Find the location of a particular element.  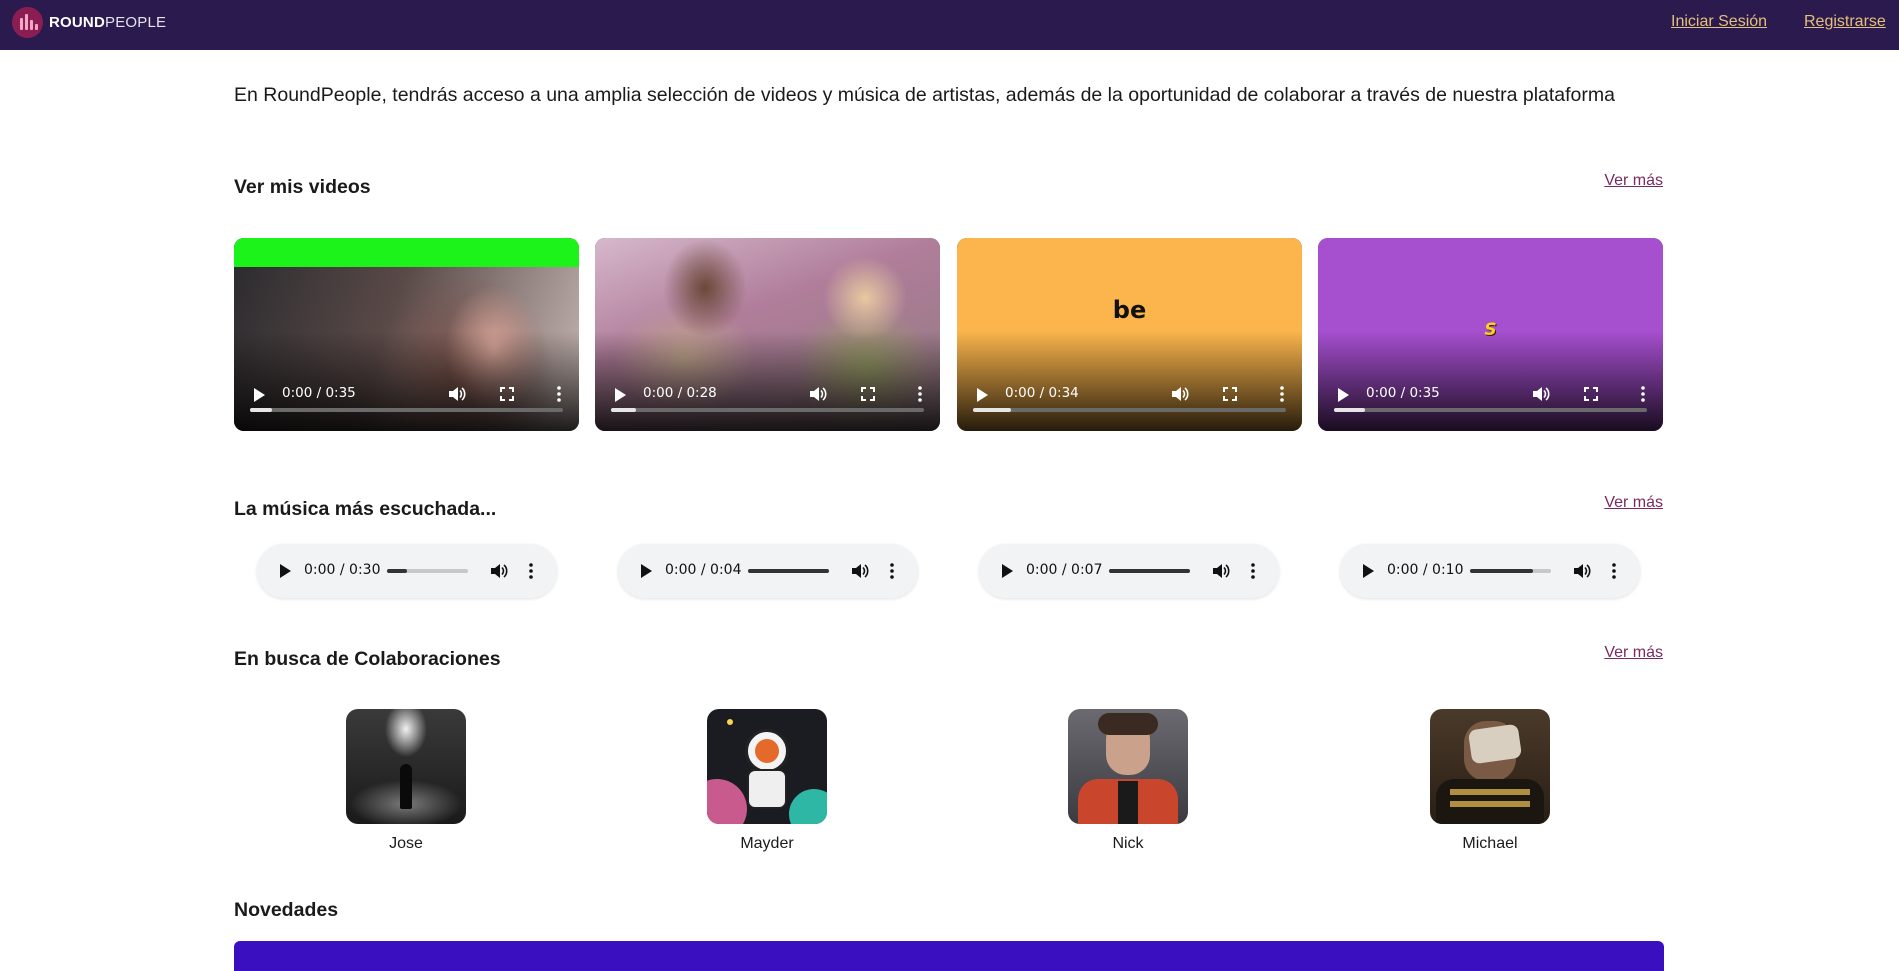

collabs-more-link: Ver más is located at coordinates (1633, 653).